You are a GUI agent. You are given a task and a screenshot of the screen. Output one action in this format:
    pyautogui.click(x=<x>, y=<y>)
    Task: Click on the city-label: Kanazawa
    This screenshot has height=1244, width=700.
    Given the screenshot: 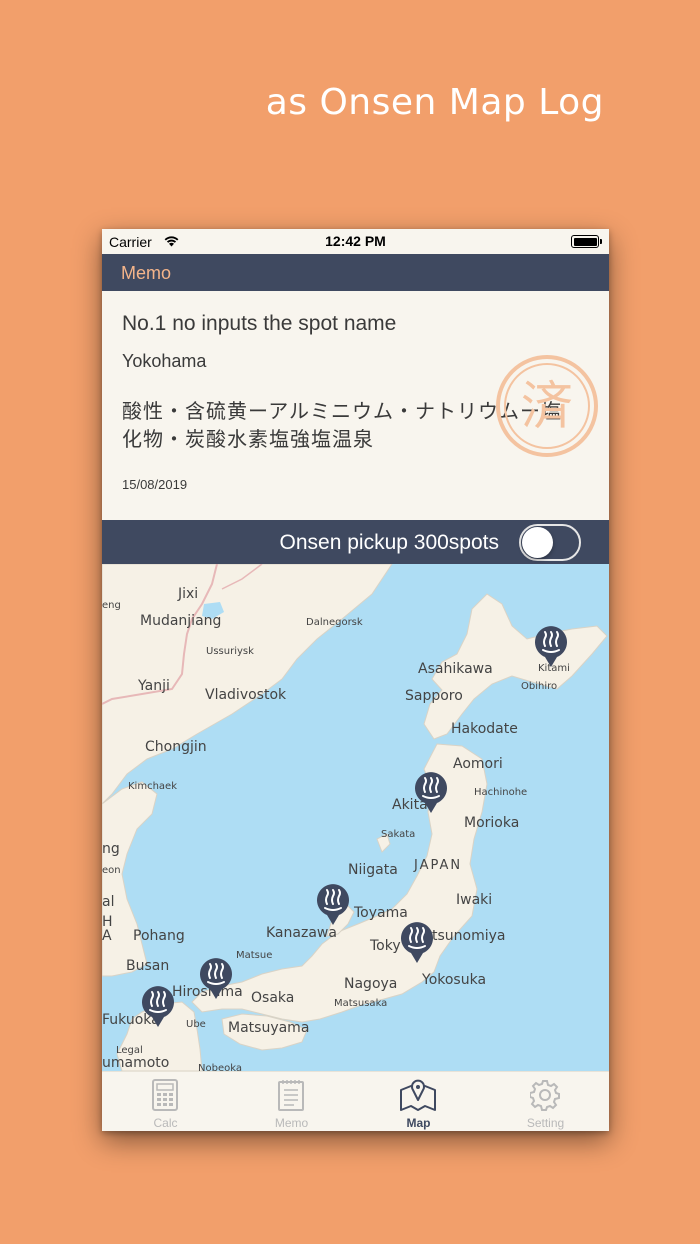 What is the action you would take?
    pyautogui.click(x=301, y=933)
    